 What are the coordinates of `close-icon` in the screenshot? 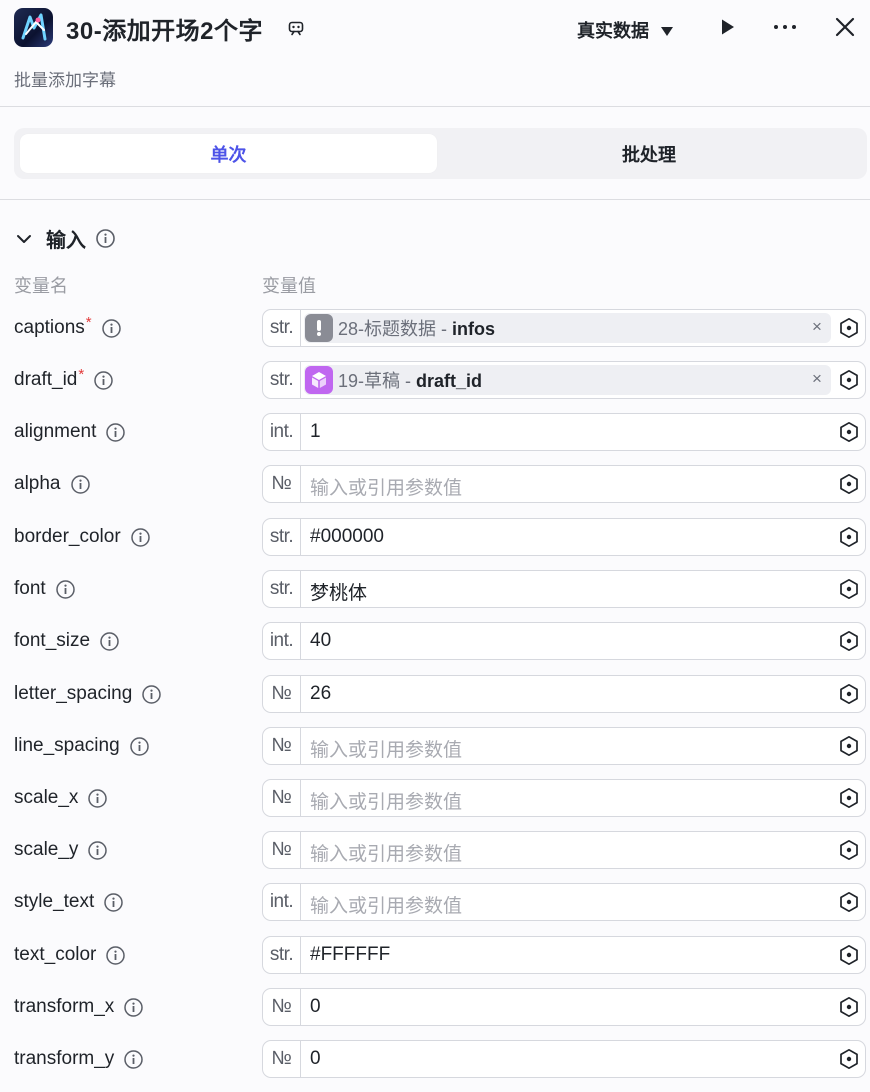 It's located at (845, 27).